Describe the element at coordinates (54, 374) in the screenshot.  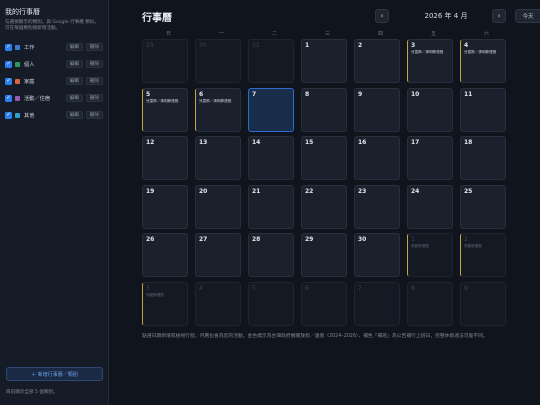
I see `add-calendar-button: ＋ 新增行事曆／類別` at that location.